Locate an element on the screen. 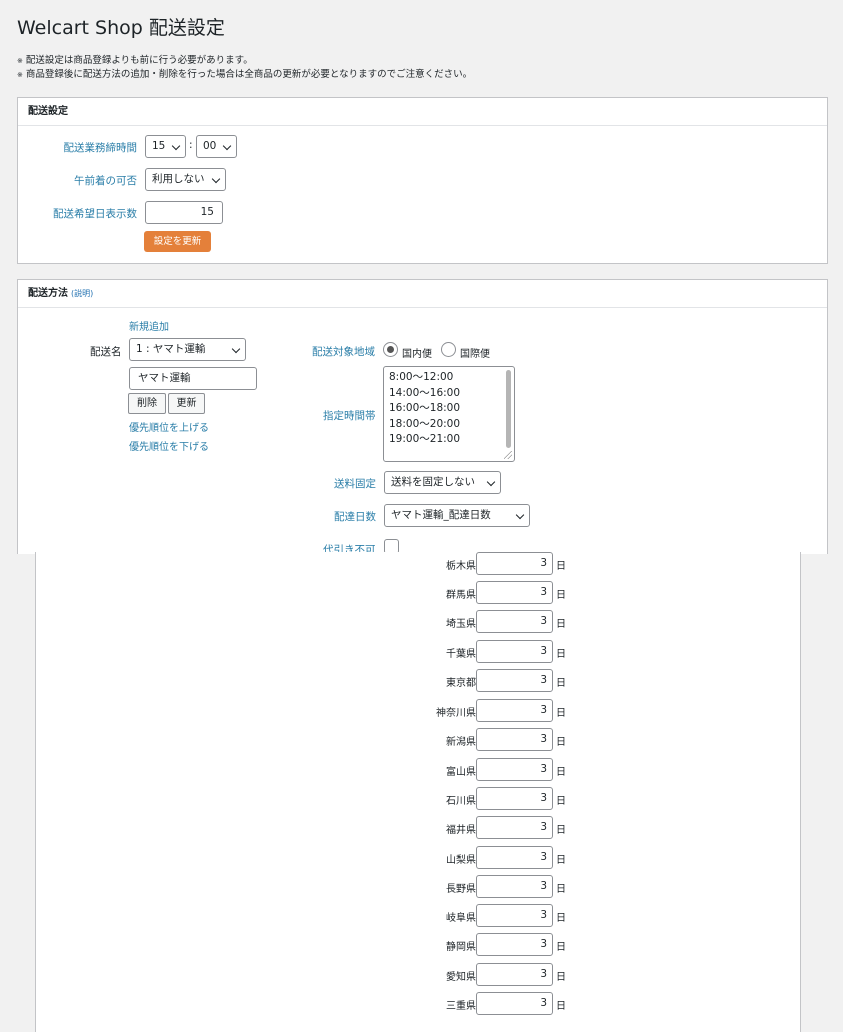  table-row: 千葉県 3 日 is located at coordinates (419, 652).